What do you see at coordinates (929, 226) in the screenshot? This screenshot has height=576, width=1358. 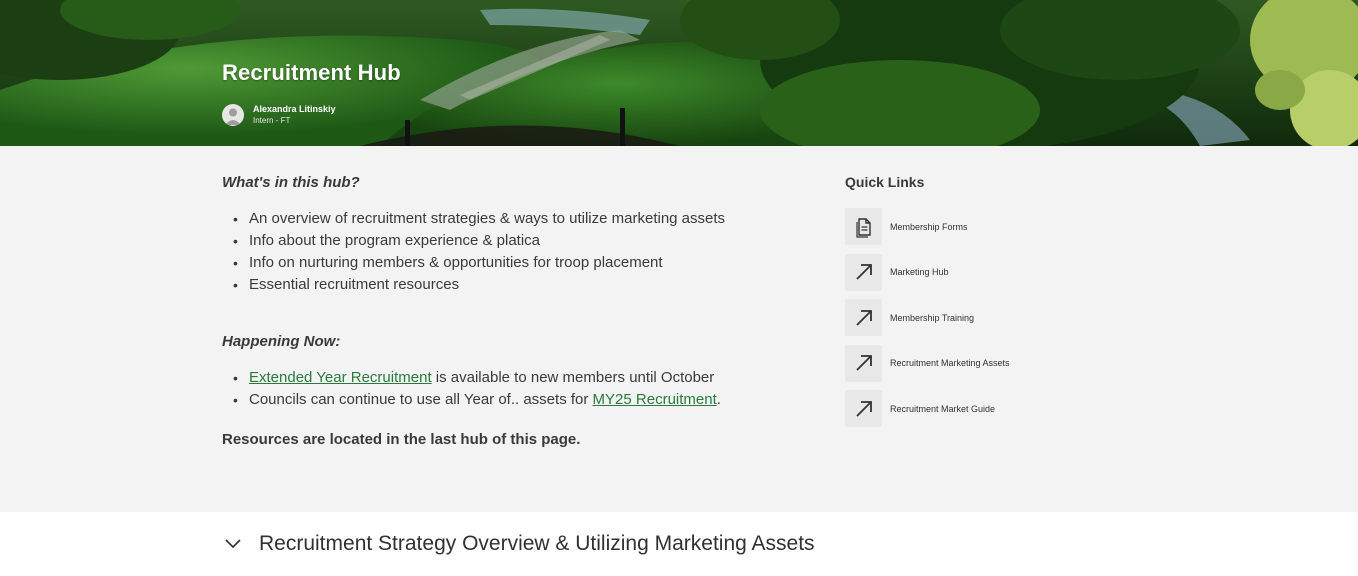 I see `quick-link-label: Membership Forms` at bounding box center [929, 226].